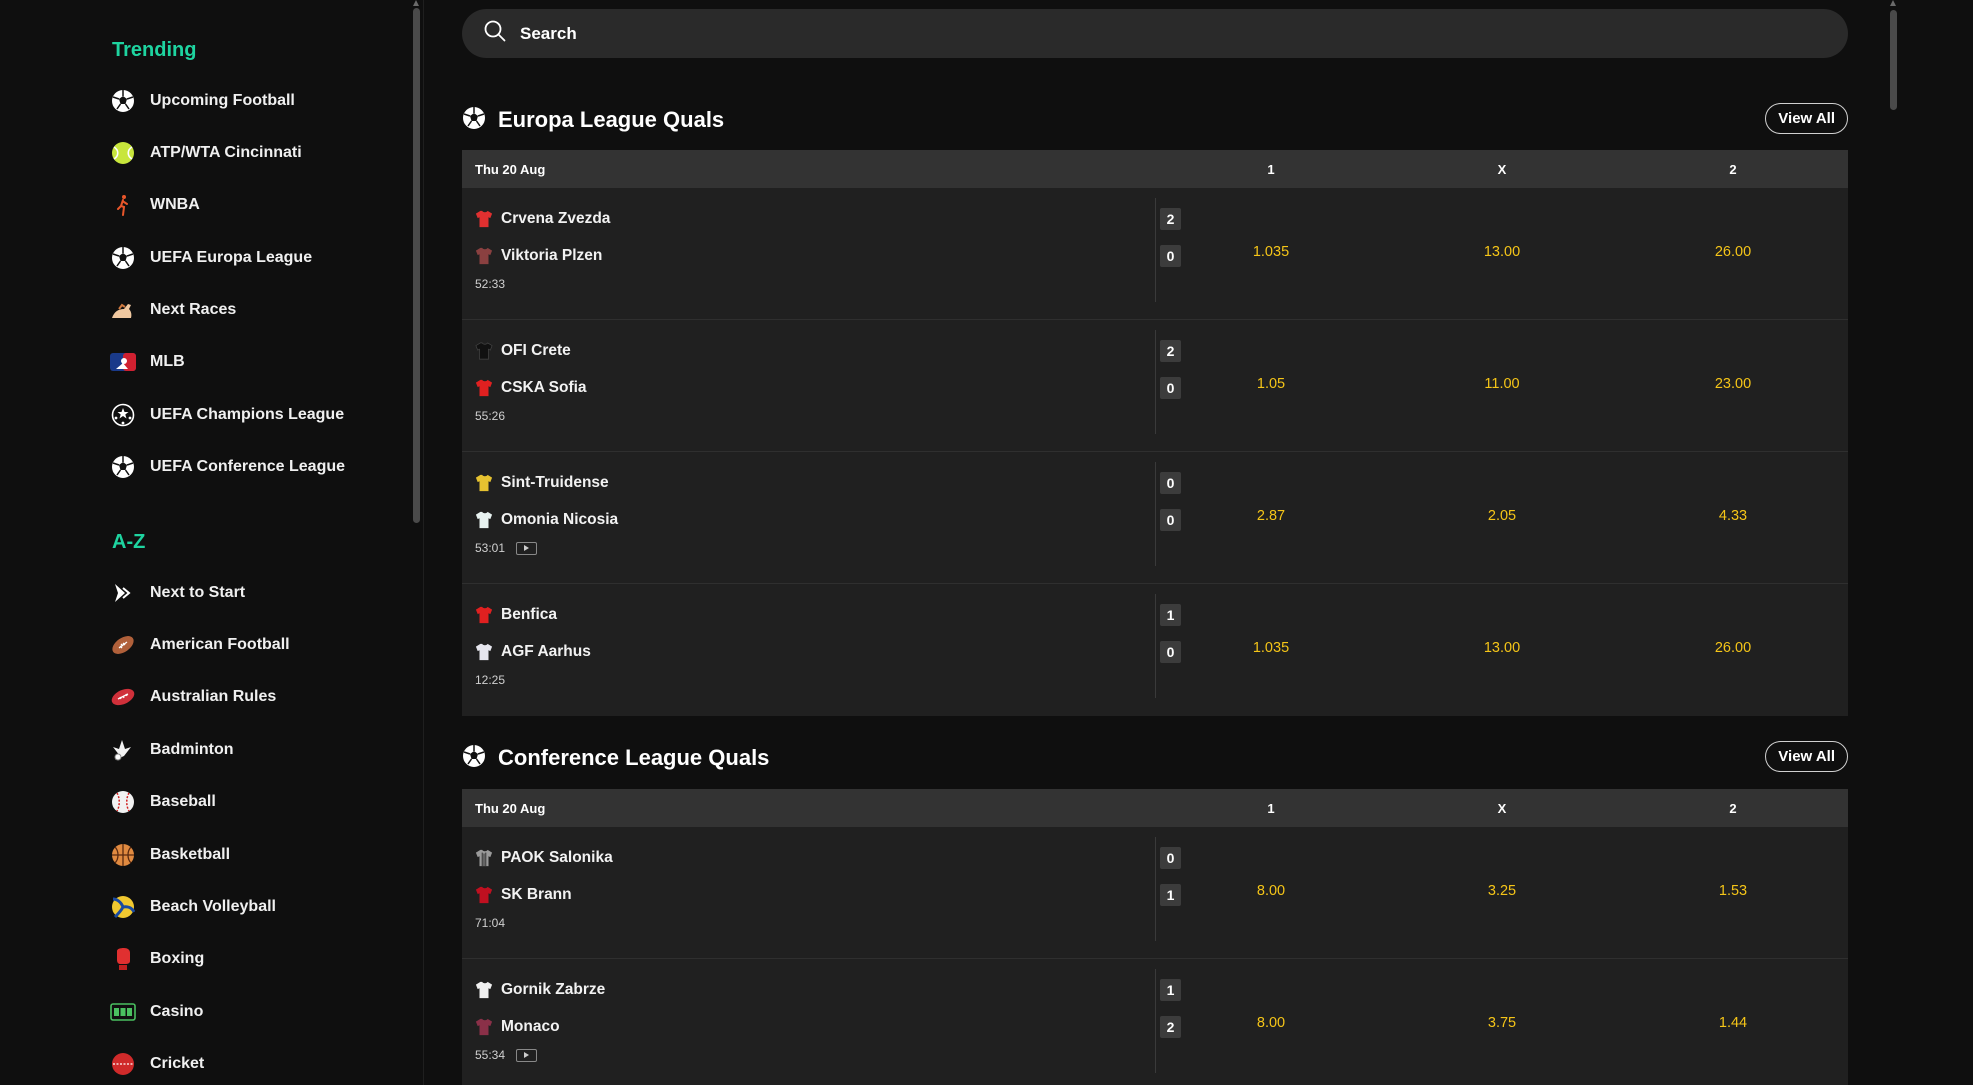 The width and height of the screenshot is (1973, 1085). I want to click on sidebar-item-boxing: Boxing, so click(157, 959).